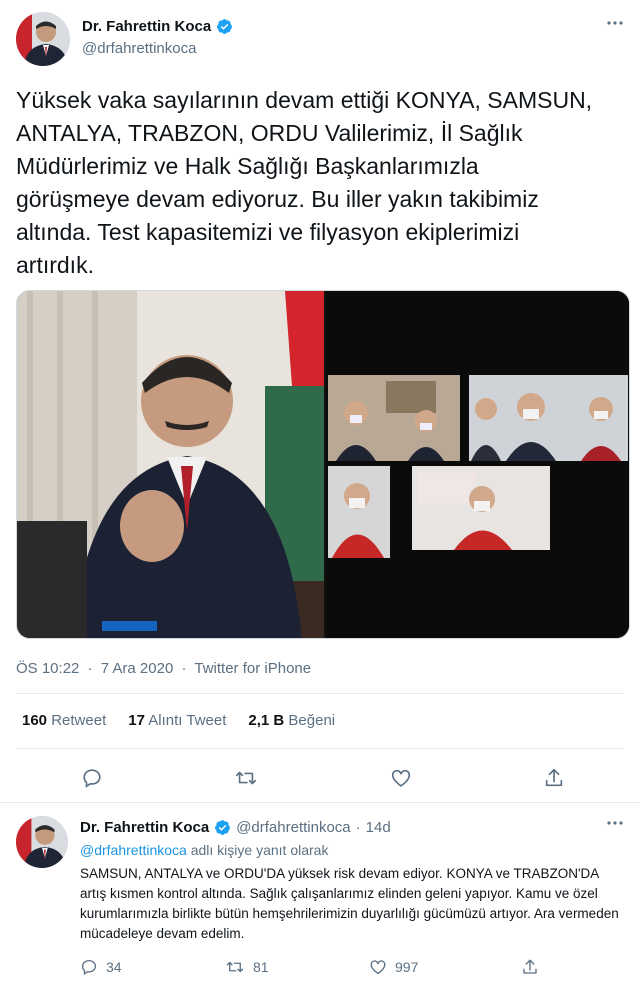 The height and width of the screenshot is (985, 640). I want to click on quote-label: Alıntı Tweet, so click(187, 720).